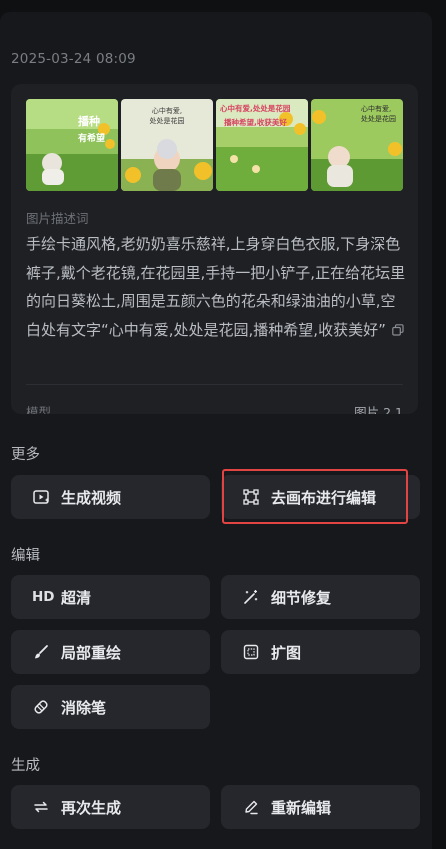 Image resolution: width=446 pixels, height=849 pixels. I want to click on section-title-generate: 生成, so click(25, 766).